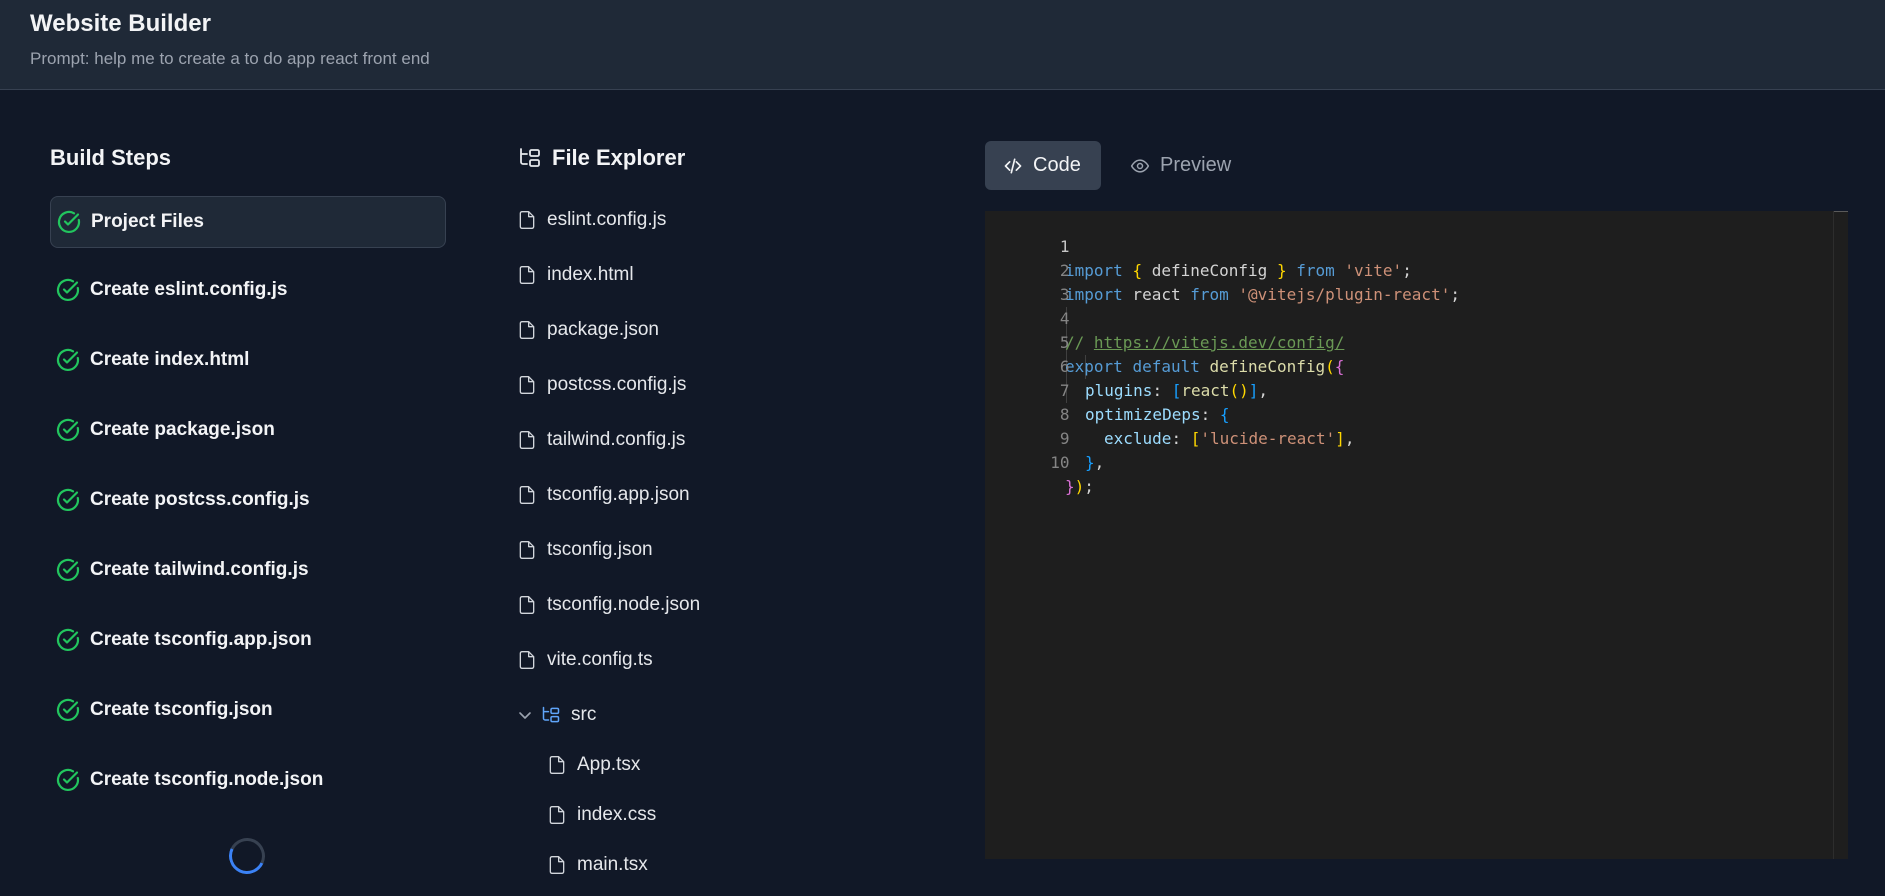  I want to click on file-item: index.html, so click(575, 275).